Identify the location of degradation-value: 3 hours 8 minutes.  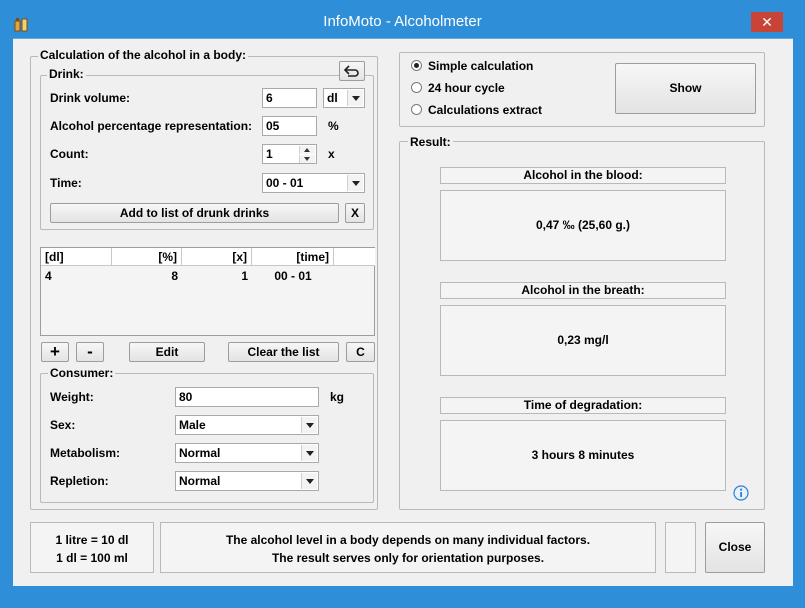
(583, 455).